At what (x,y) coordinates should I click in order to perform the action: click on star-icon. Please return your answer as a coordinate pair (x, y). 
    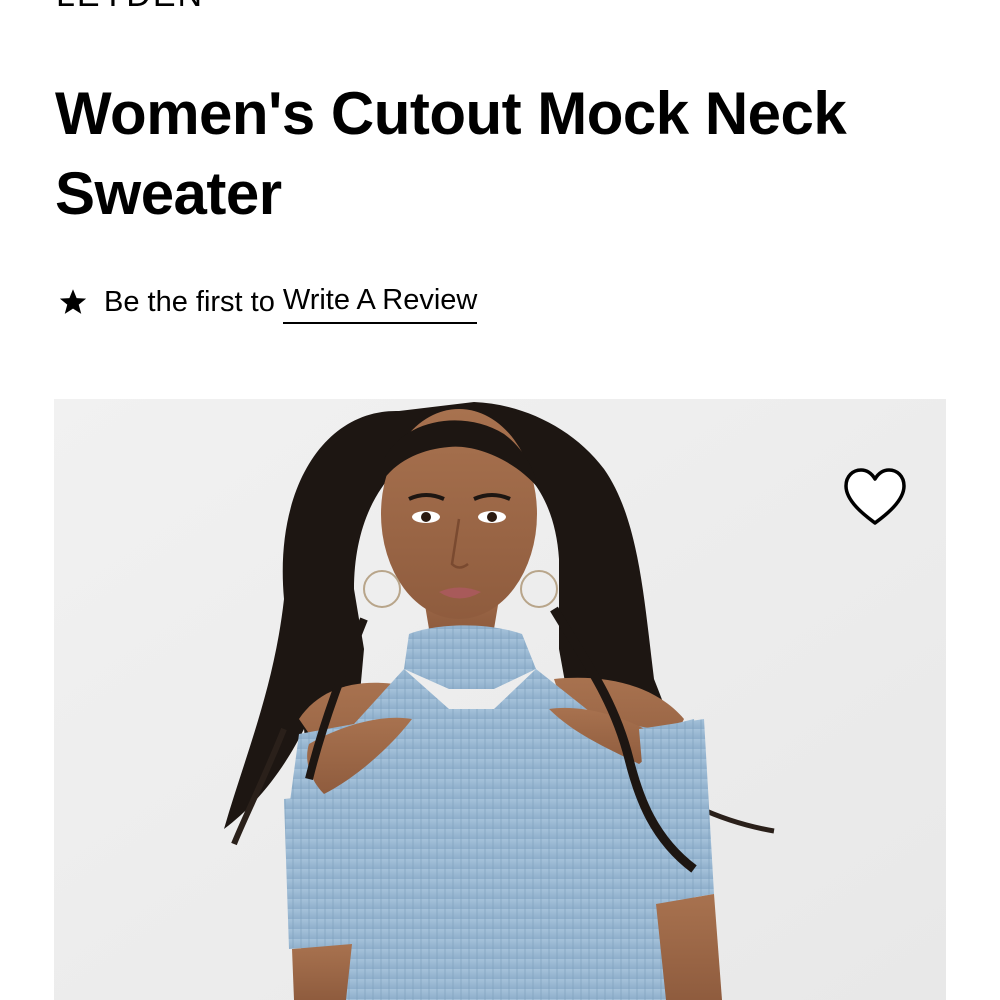
    Looking at the image, I should click on (73, 302).